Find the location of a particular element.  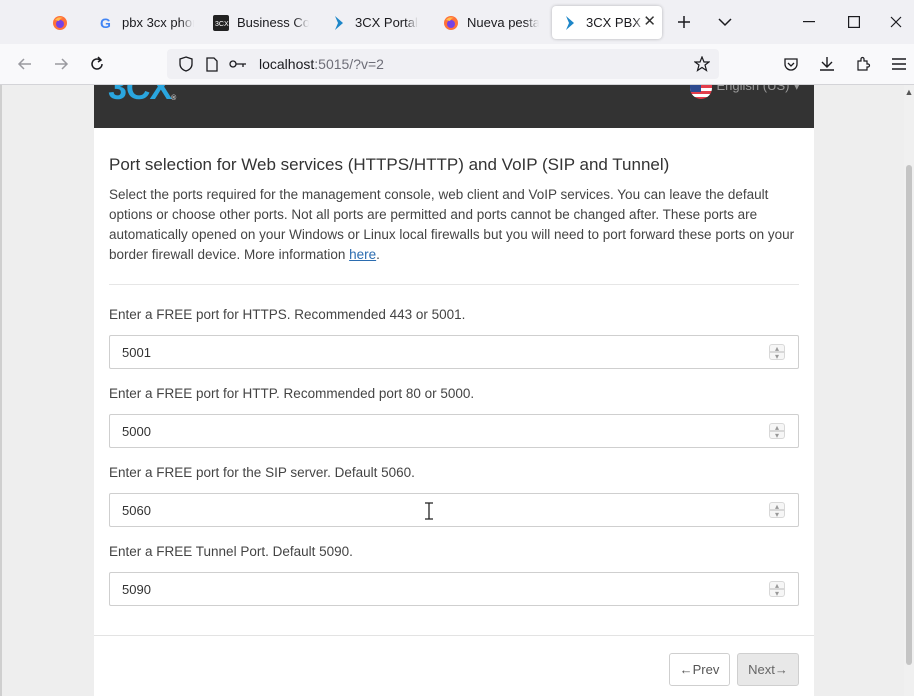

url-host: localhost is located at coordinates (287, 64).